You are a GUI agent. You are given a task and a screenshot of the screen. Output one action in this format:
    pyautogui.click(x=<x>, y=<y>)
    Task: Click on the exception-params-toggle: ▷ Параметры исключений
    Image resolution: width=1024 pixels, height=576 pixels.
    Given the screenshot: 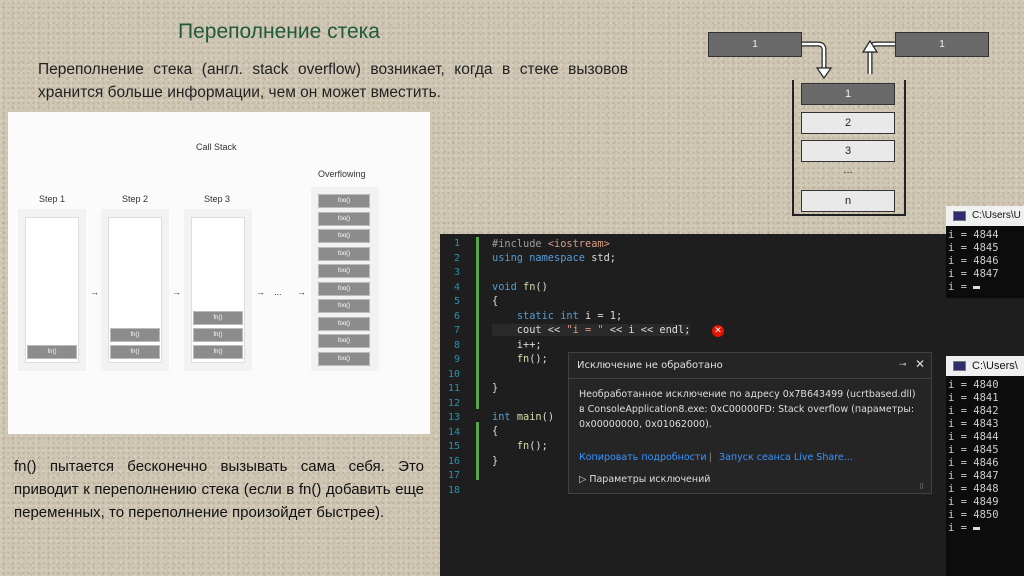 What is the action you would take?
    pyautogui.click(x=644, y=479)
    